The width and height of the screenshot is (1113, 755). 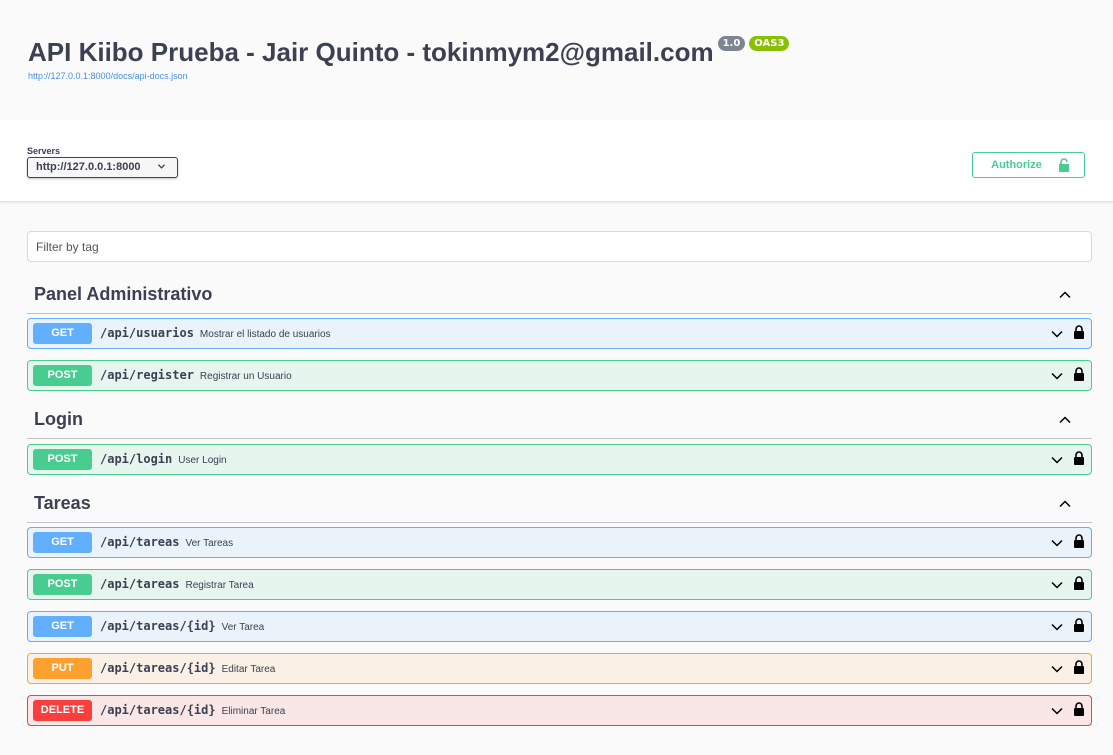 I want to click on oas-badge: OAS3, so click(x=769, y=43).